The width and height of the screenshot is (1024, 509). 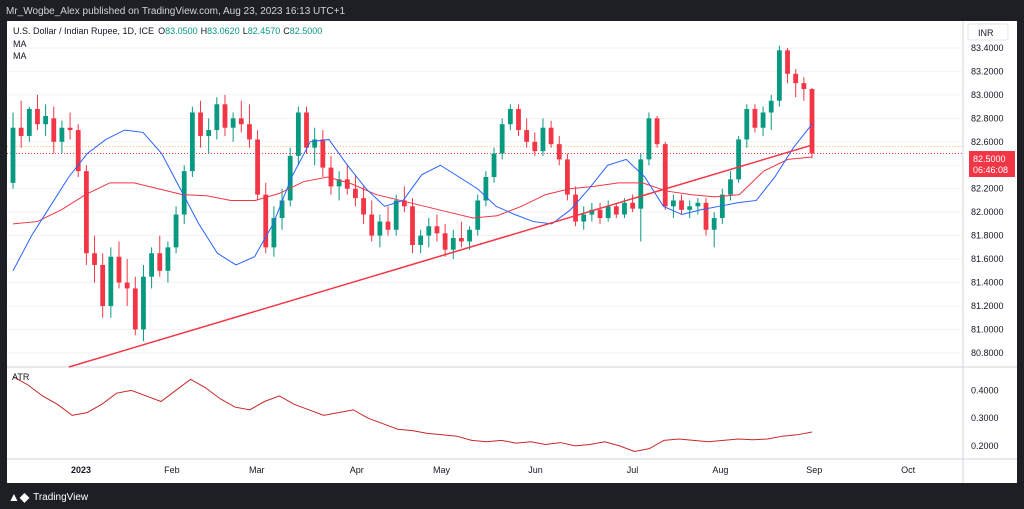 What do you see at coordinates (20, 44) in the screenshot?
I see `ma-legend-1: MA` at bounding box center [20, 44].